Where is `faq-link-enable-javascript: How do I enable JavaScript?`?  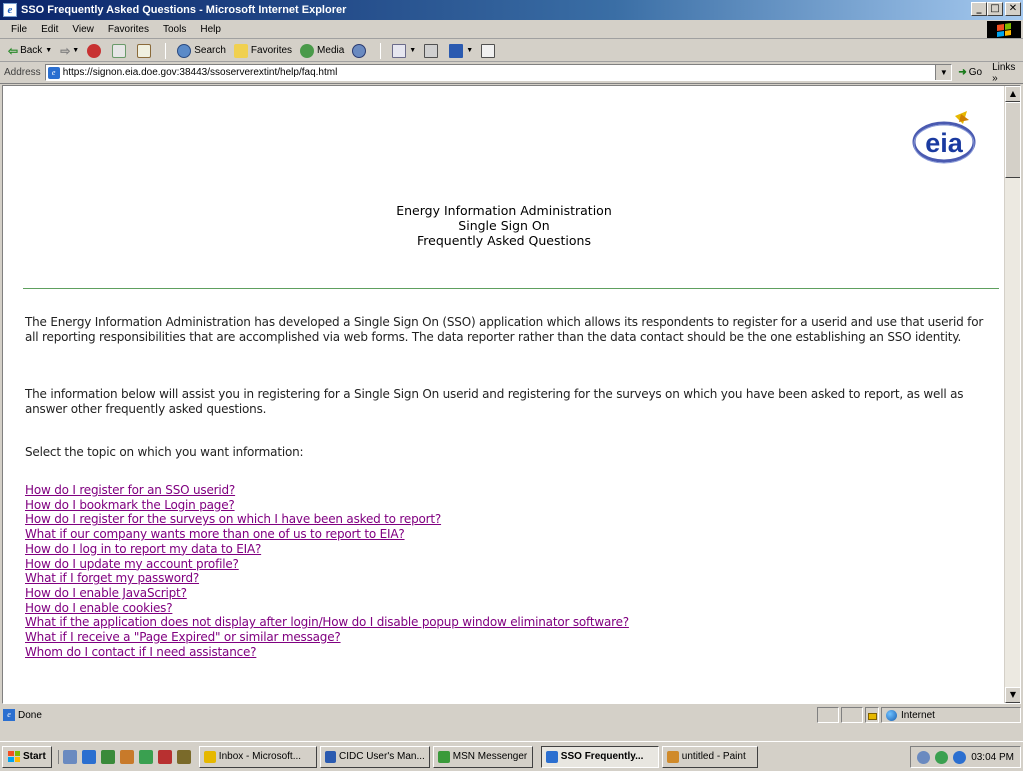 faq-link-enable-javascript: How do I enable JavaScript? is located at coordinates (106, 593).